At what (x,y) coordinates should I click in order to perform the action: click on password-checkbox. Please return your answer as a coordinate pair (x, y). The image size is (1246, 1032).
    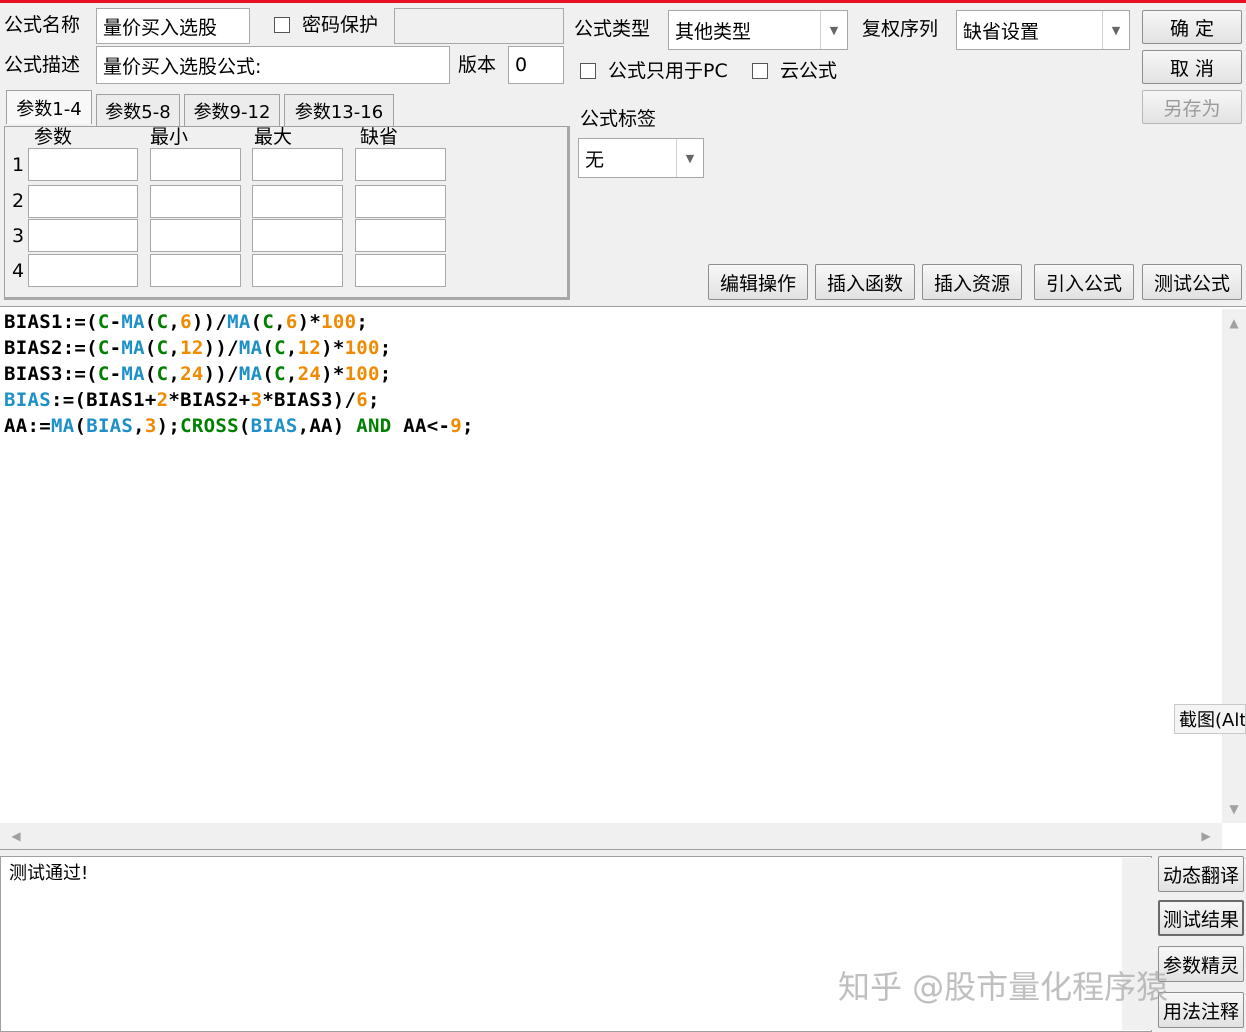
    Looking at the image, I should click on (282, 25).